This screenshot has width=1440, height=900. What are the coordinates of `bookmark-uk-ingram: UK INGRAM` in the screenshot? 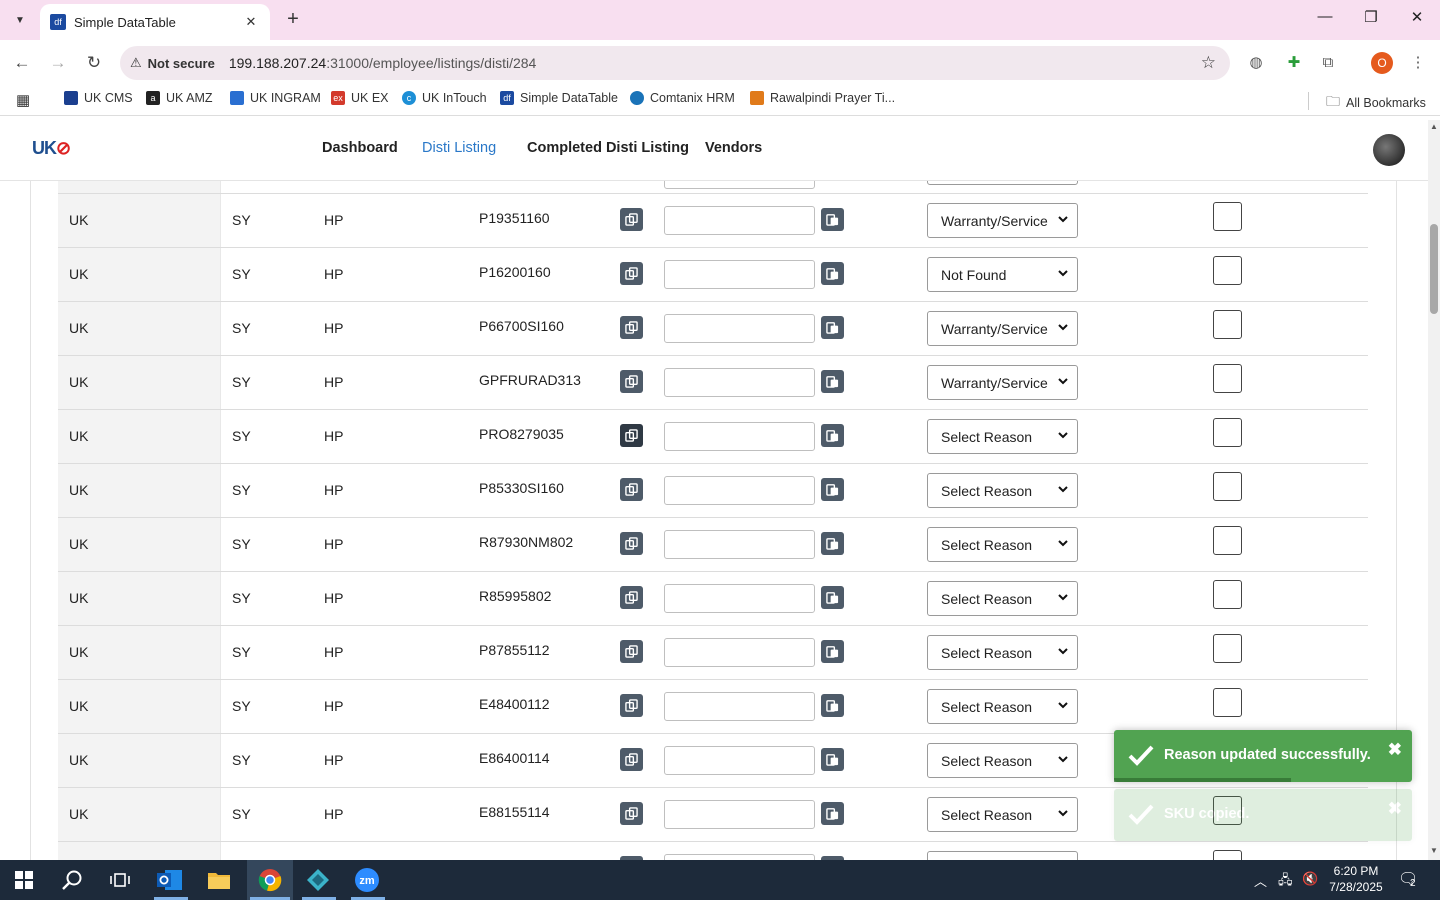 It's located at (275, 98).